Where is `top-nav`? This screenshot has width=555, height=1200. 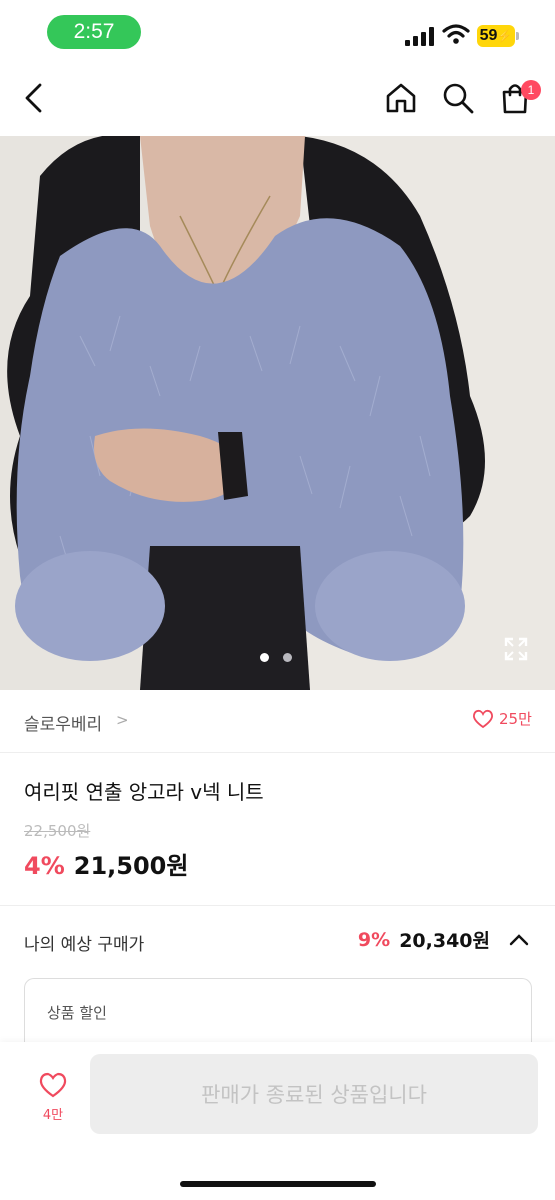
top-nav is located at coordinates (277, 100).